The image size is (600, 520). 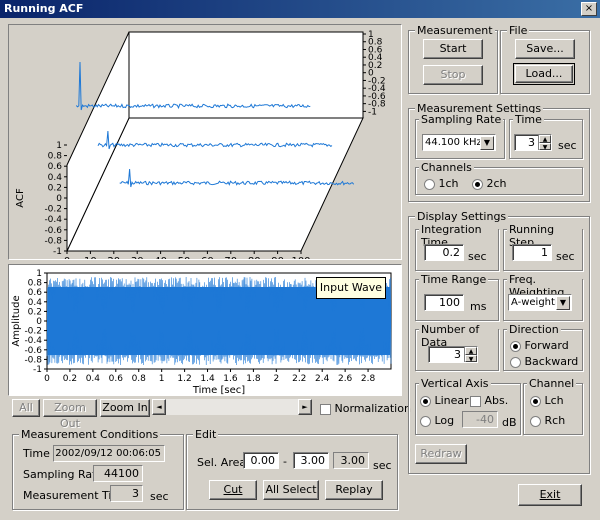 What do you see at coordinates (477, 184) in the screenshot?
I see `ch2-radio-circle` at bounding box center [477, 184].